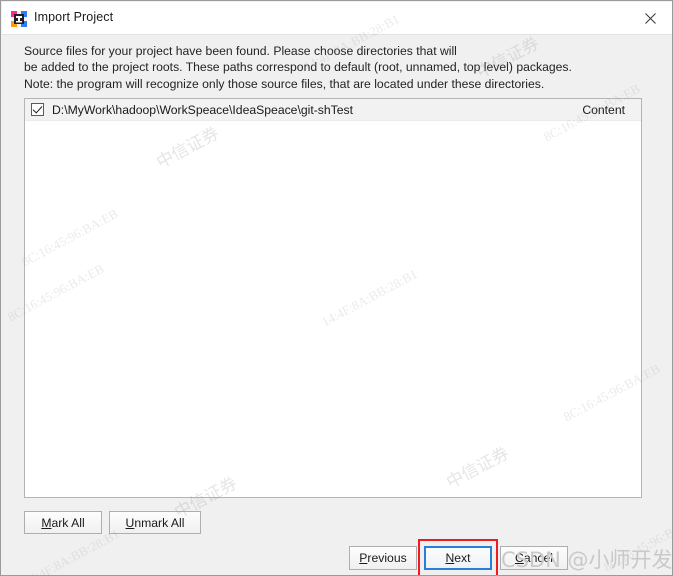  I want to click on next-label: ext, so click(462, 558).